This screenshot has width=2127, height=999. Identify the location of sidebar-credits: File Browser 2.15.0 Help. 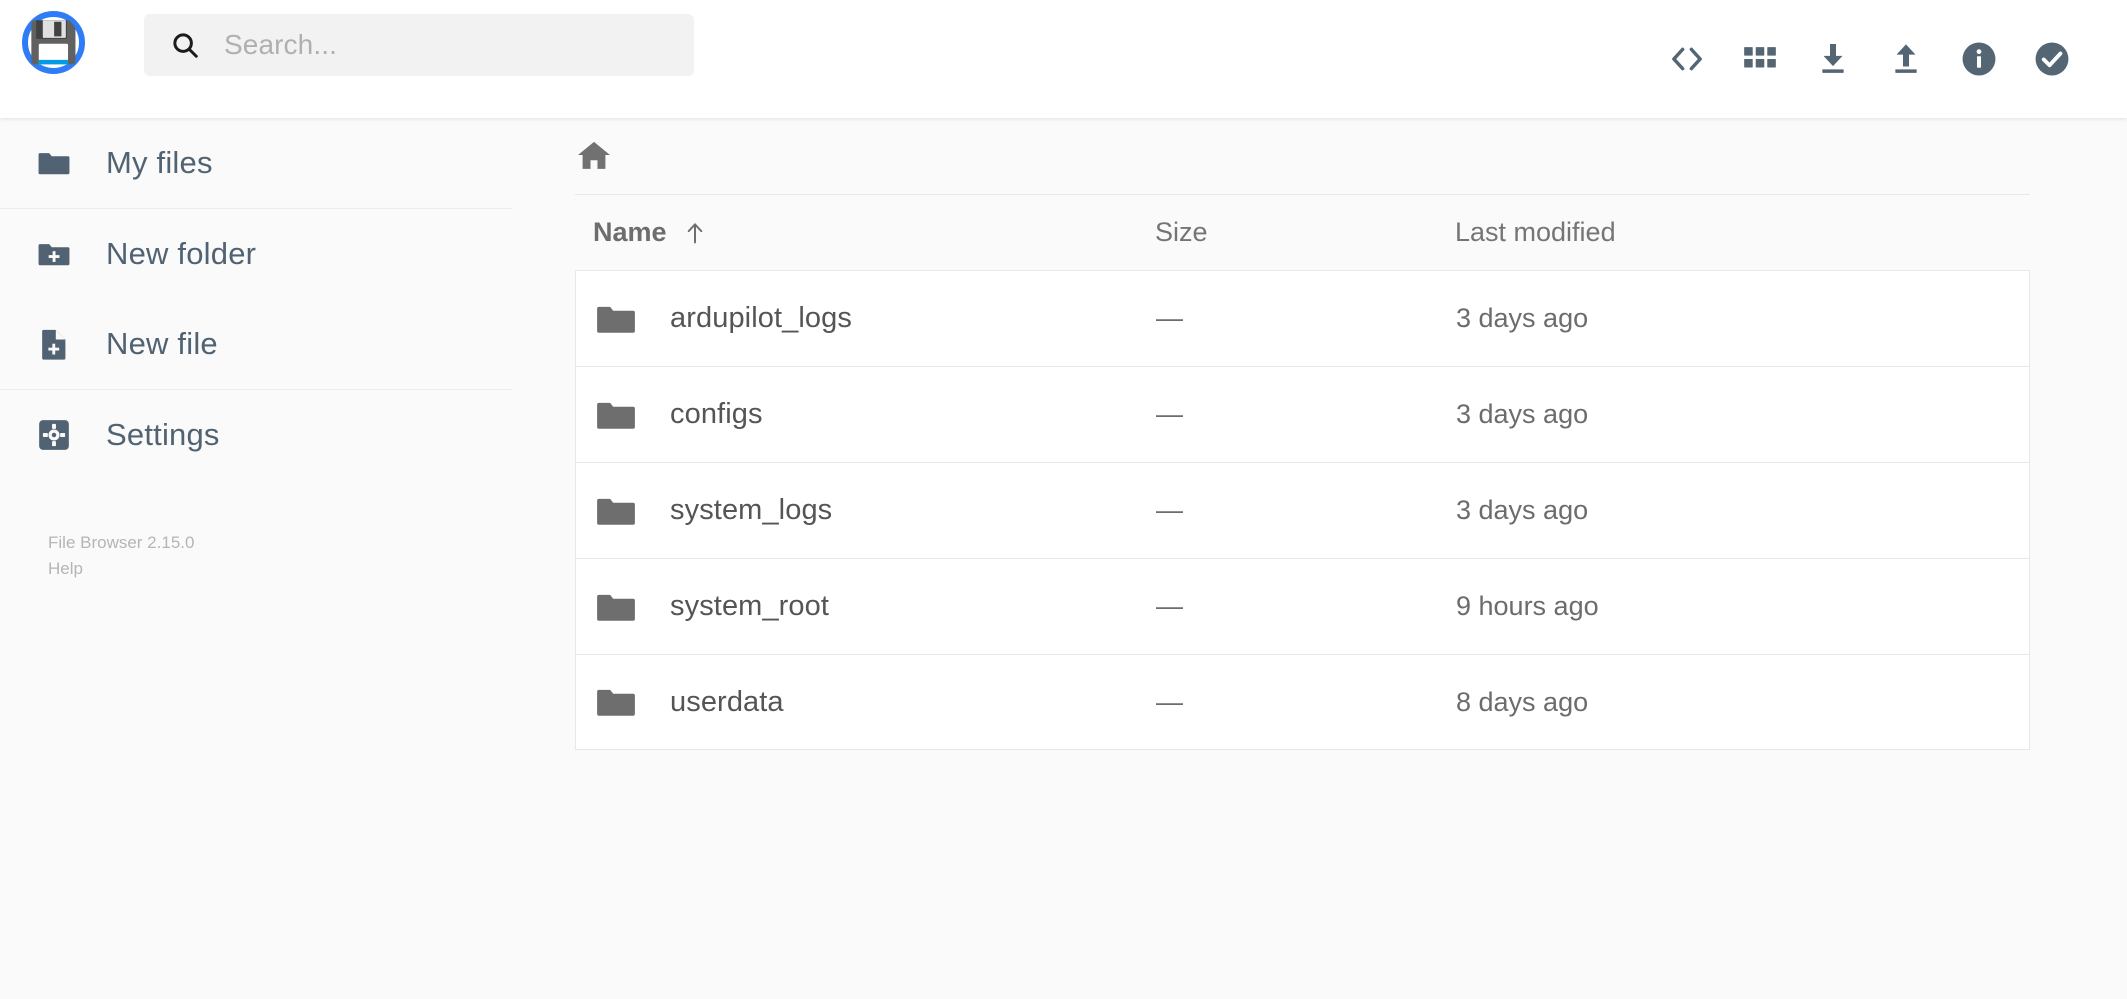
(256, 531).